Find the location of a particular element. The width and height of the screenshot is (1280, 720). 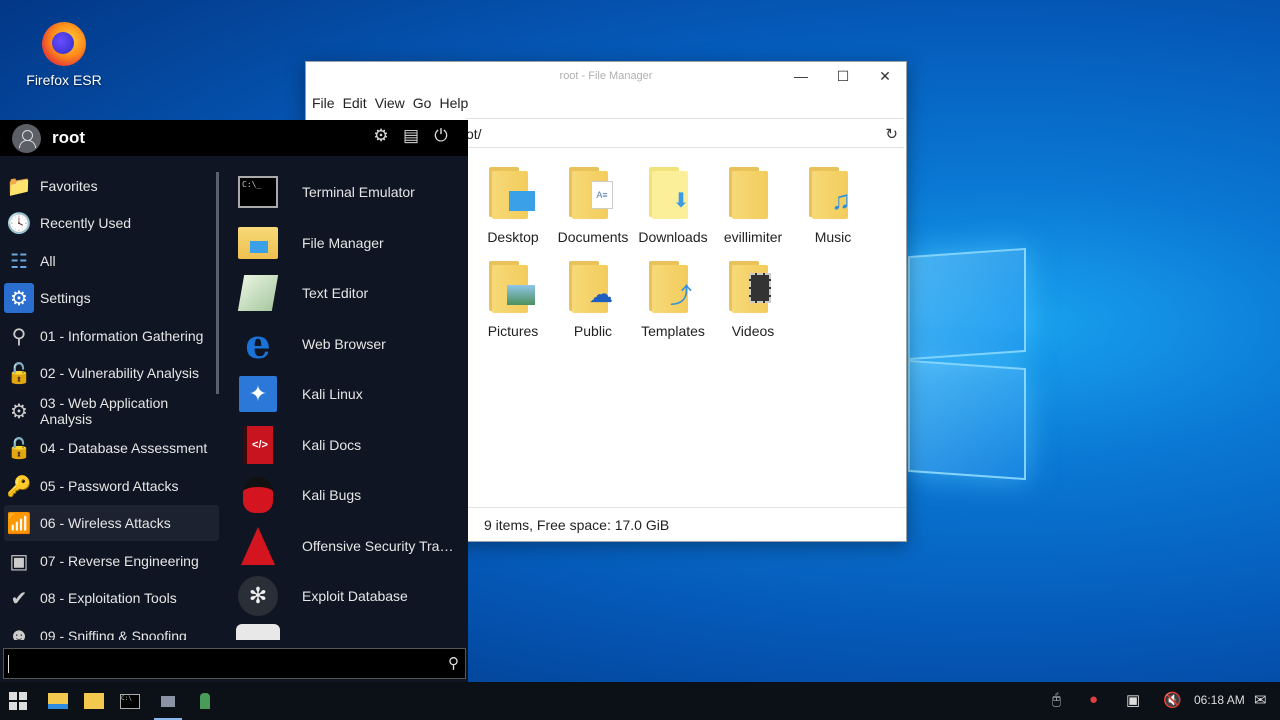

app-exploit-database: ✻ Exploit Database is located at coordinates (346, 596).